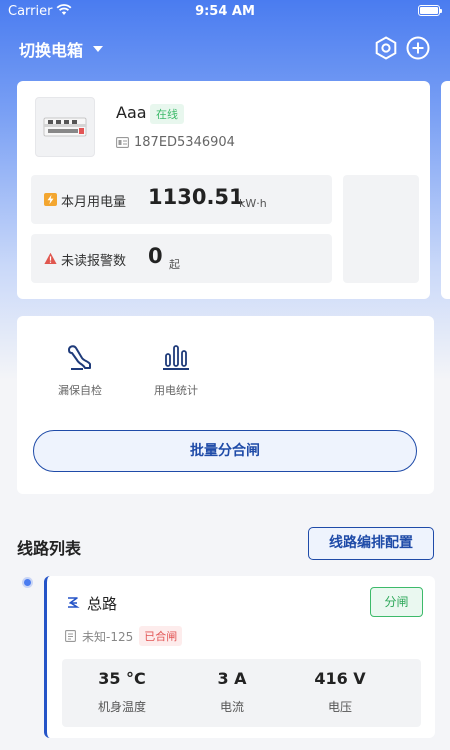 The image size is (450, 750). Describe the element at coordinates (70, 636) in the screenshot. I see `document-icon` at that location.